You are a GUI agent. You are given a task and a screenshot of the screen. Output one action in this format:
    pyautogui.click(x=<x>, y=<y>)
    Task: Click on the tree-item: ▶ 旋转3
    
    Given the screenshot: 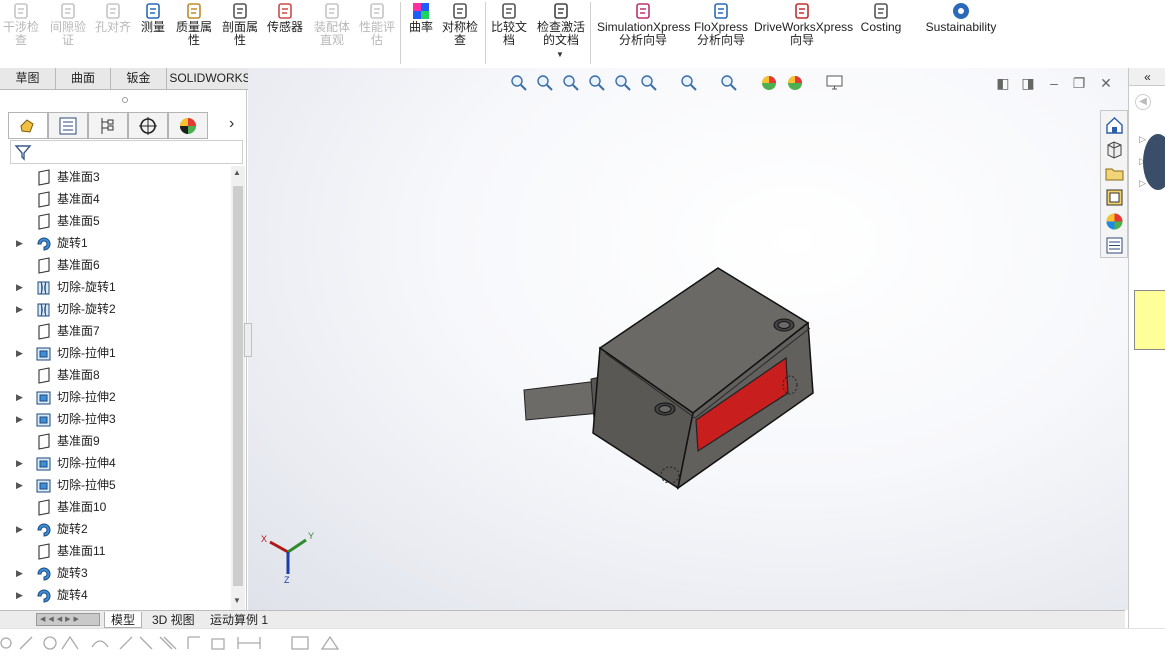 What is the action you would take?
    pyautogui.click(x=115, y=573)
    